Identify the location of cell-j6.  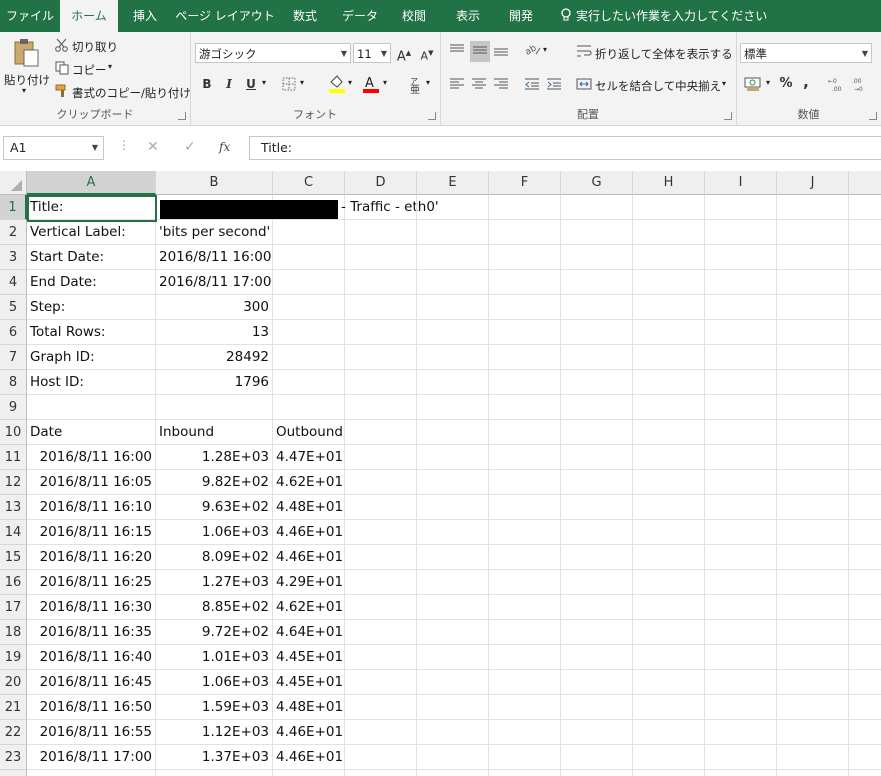
(813, 332).